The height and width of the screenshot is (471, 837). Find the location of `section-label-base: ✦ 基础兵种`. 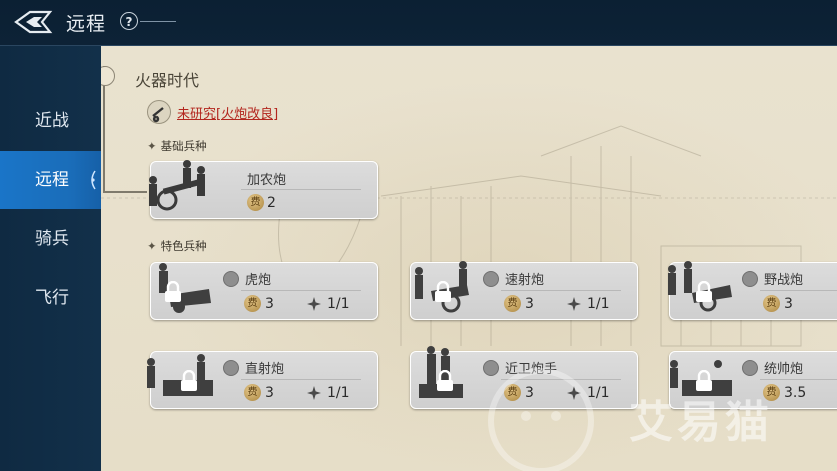

section-label-base: ✦ 基础兵种 is located at coordinates (177, 146).